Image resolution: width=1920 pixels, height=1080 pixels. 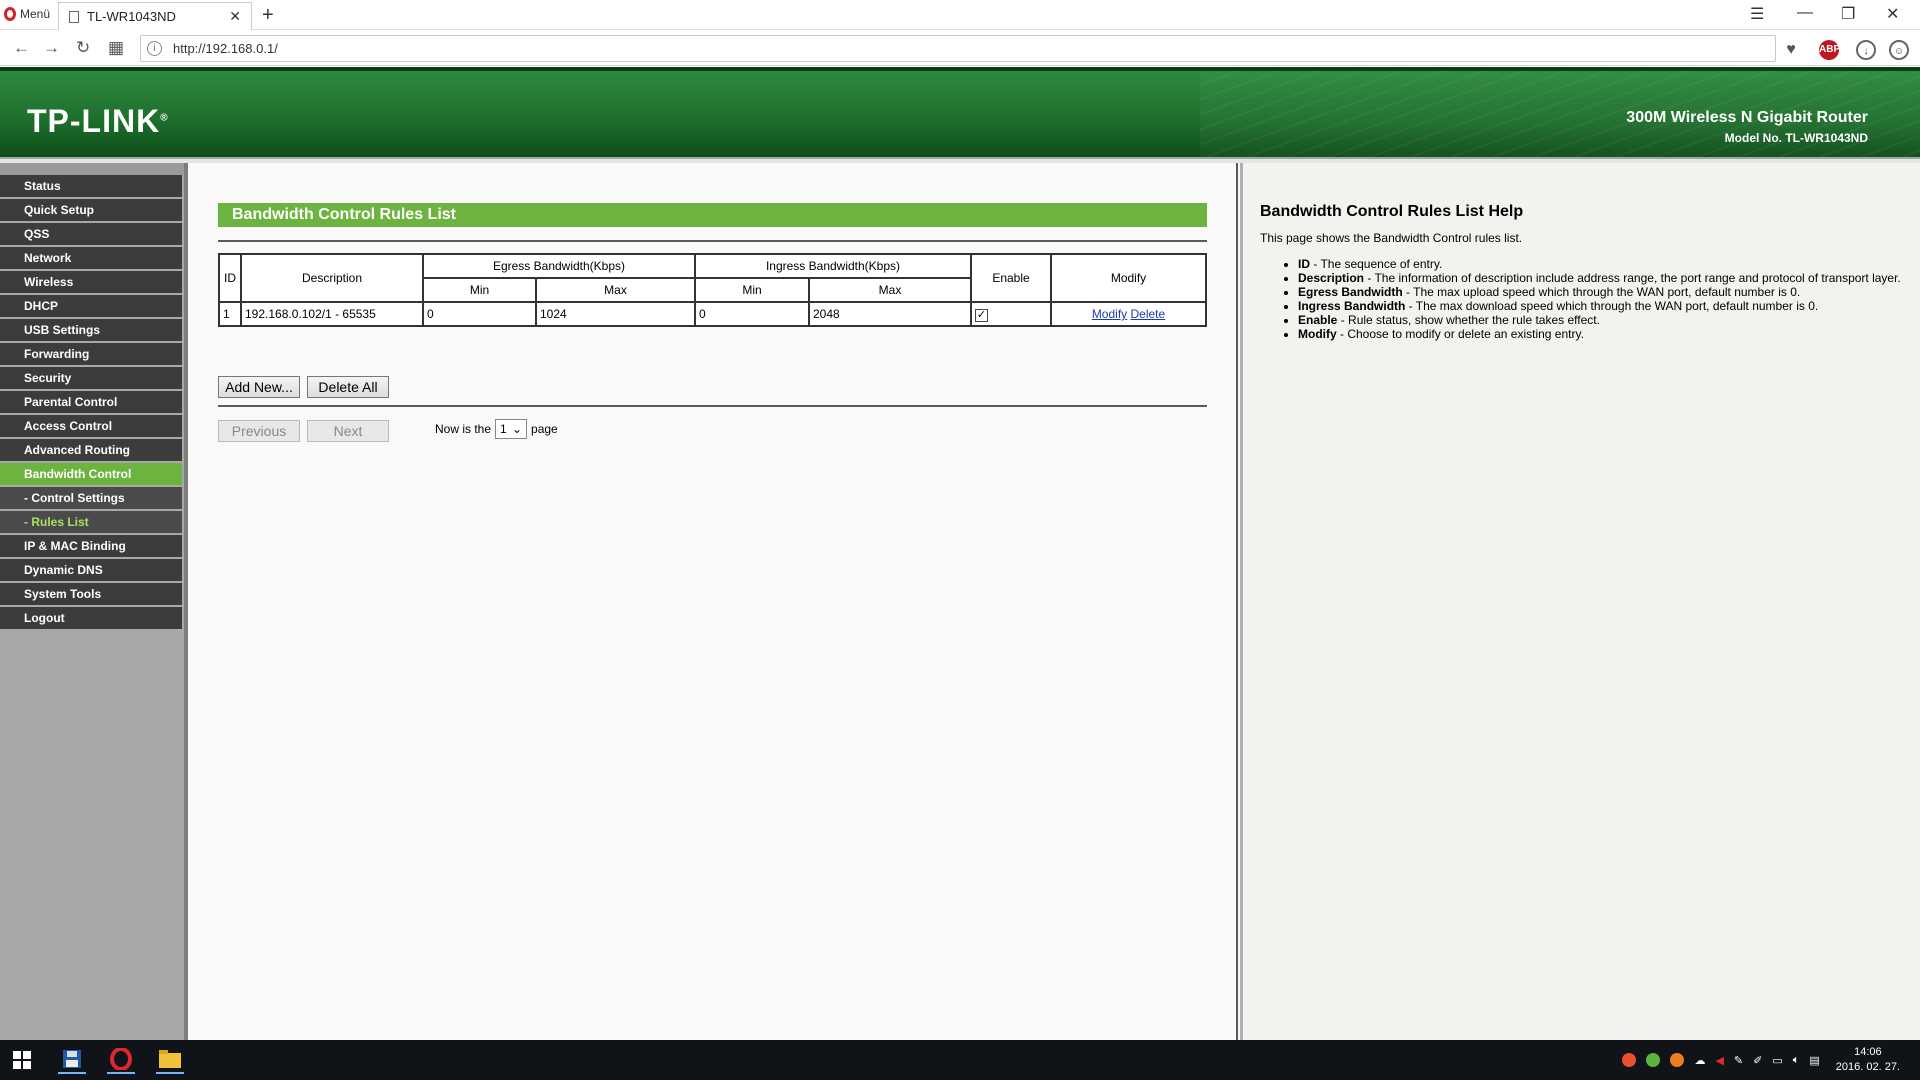 I want to click on page-icon, so click(x=74, y=16).